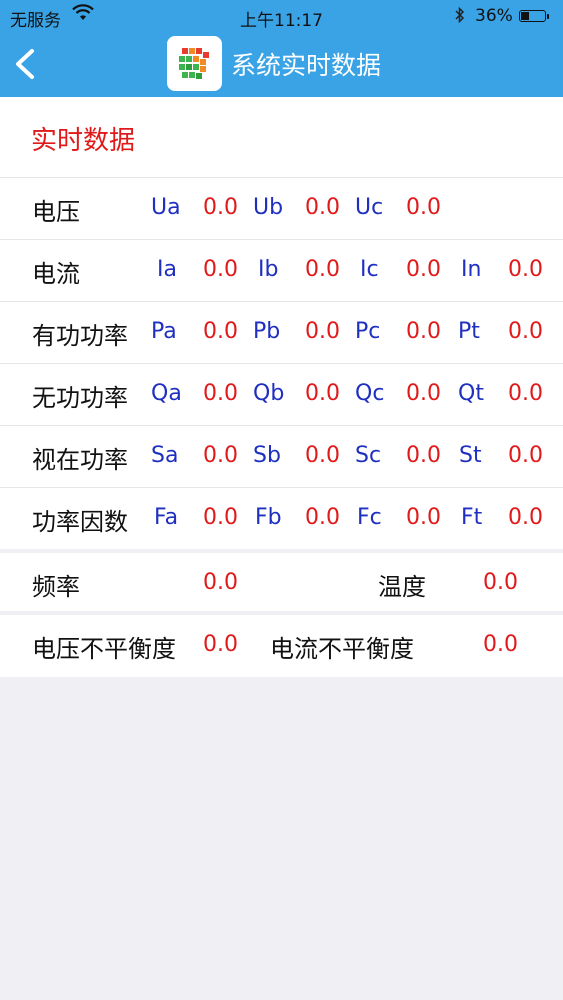 The image size is (563, 1000). I want to click on cell-key: Qa, so click(166, 393).